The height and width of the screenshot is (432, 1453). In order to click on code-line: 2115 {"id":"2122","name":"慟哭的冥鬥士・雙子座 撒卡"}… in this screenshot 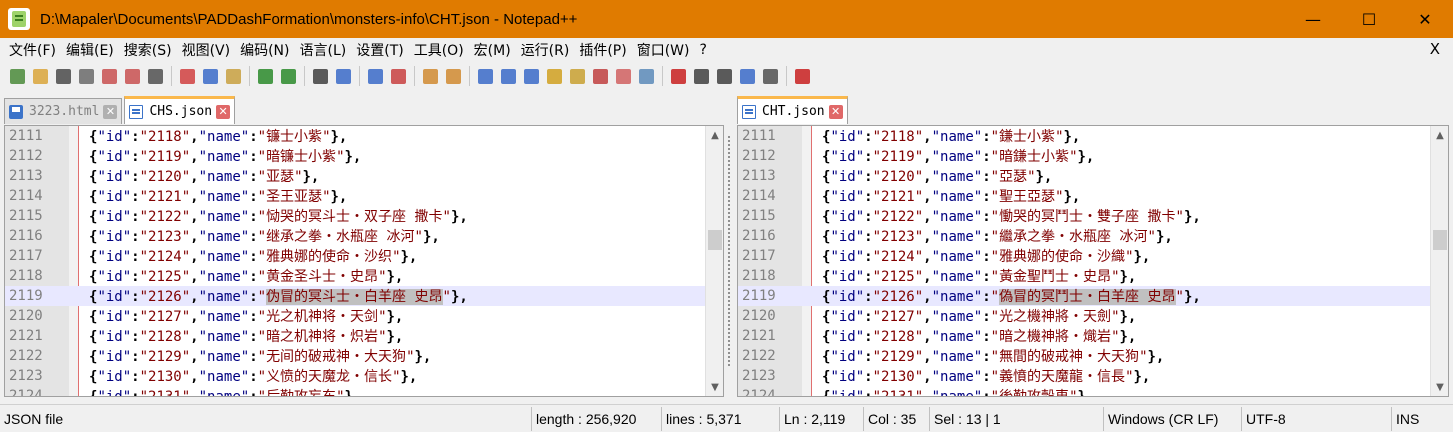, I will do `click(1084, 216)`.